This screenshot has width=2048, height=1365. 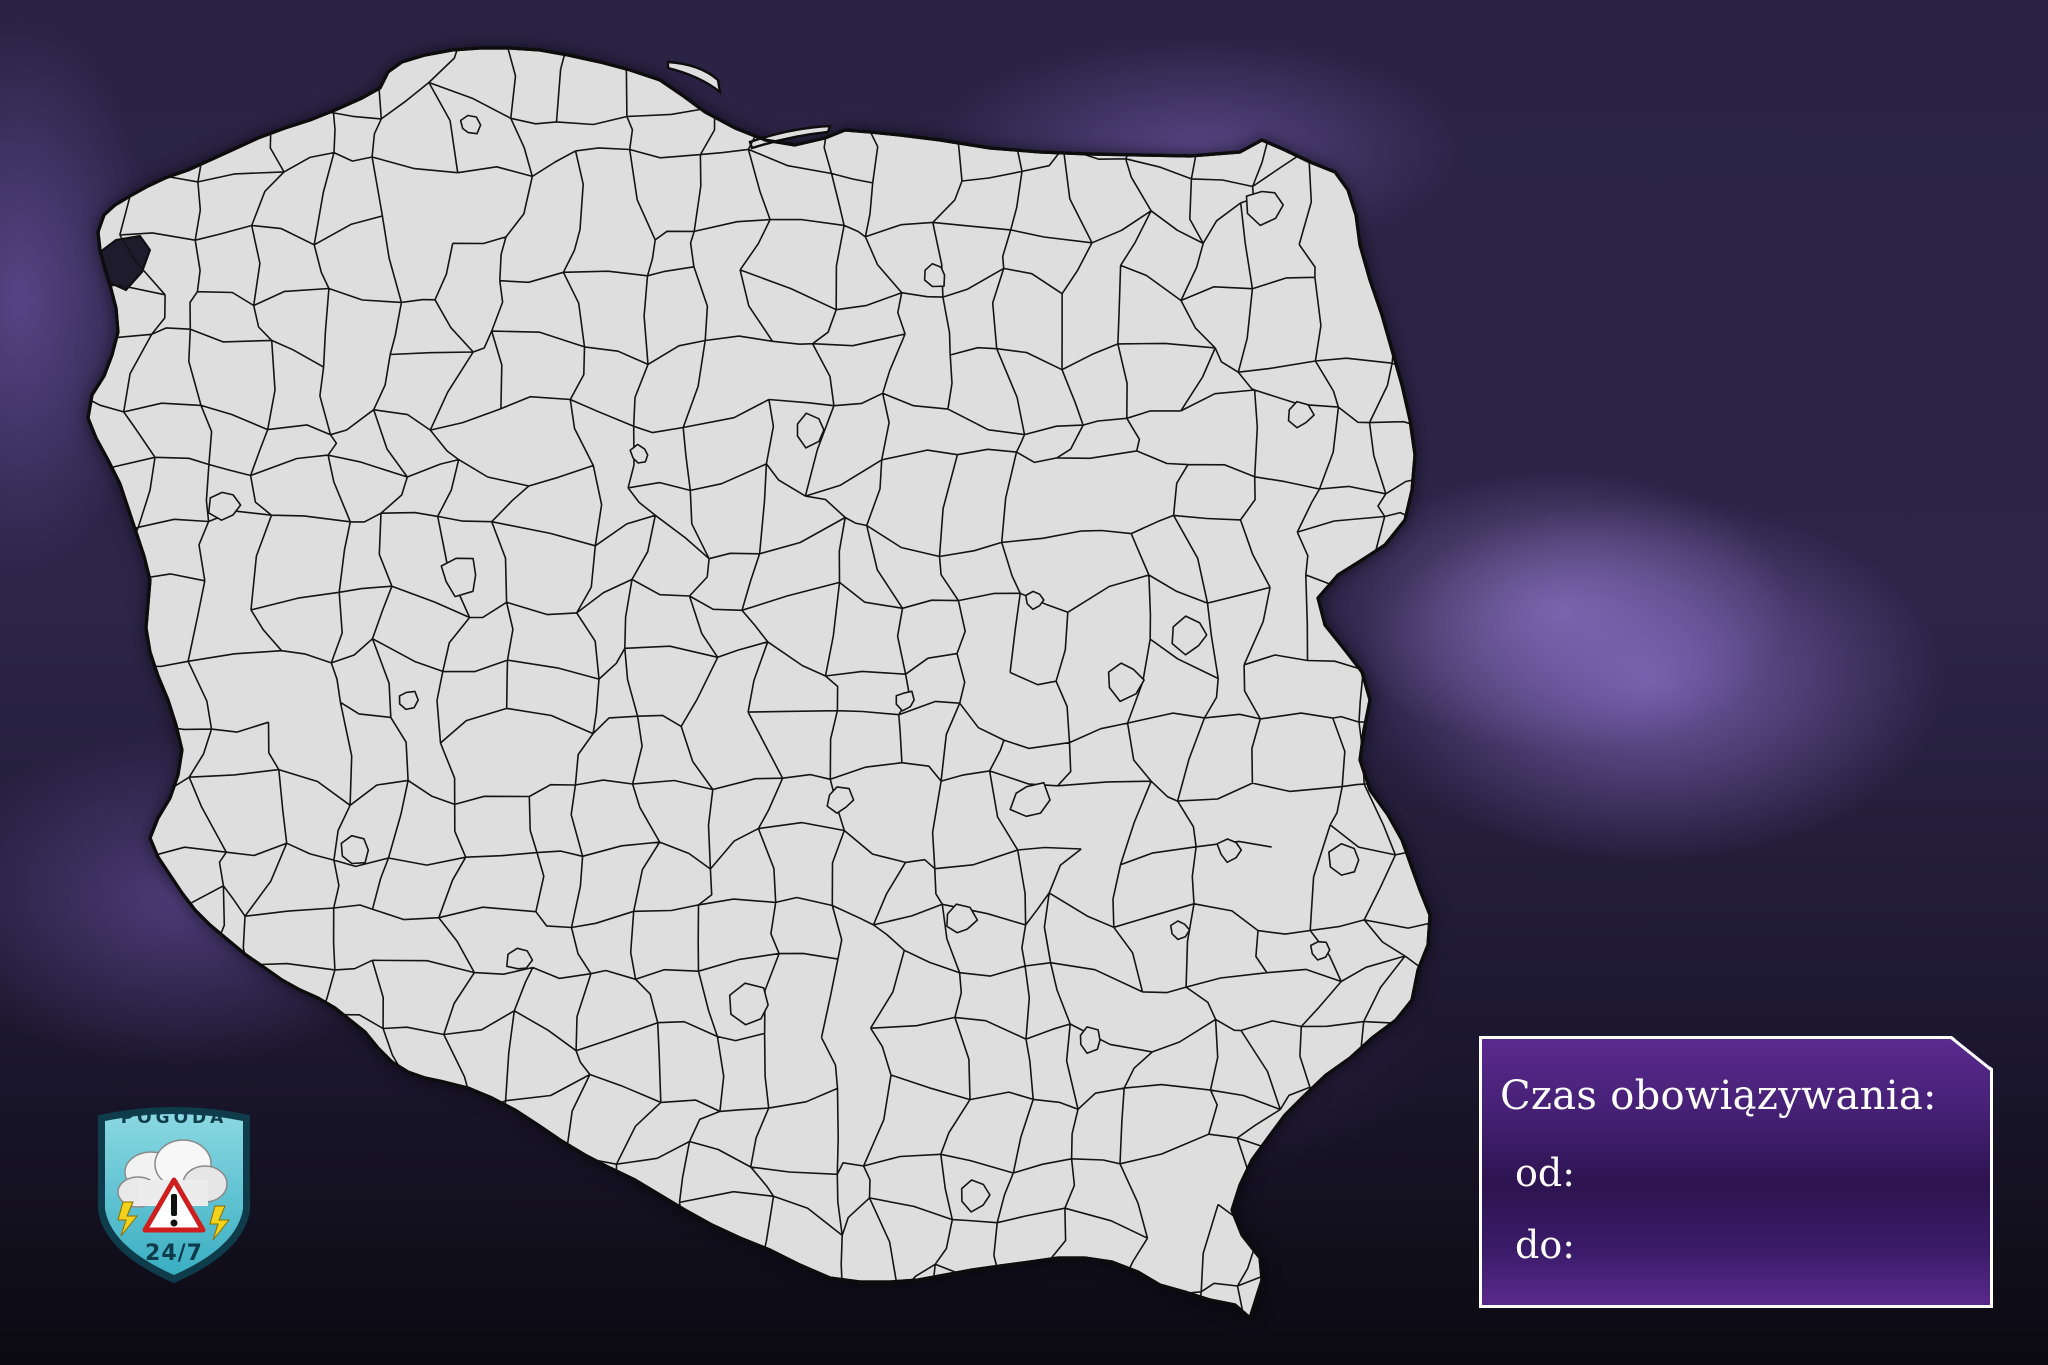 What do you see at coordinates (174, 1194) in the screenshot?
I see `pogoda-24-7-logo: POGODA 24/7` at bounding box center [174, 1194].